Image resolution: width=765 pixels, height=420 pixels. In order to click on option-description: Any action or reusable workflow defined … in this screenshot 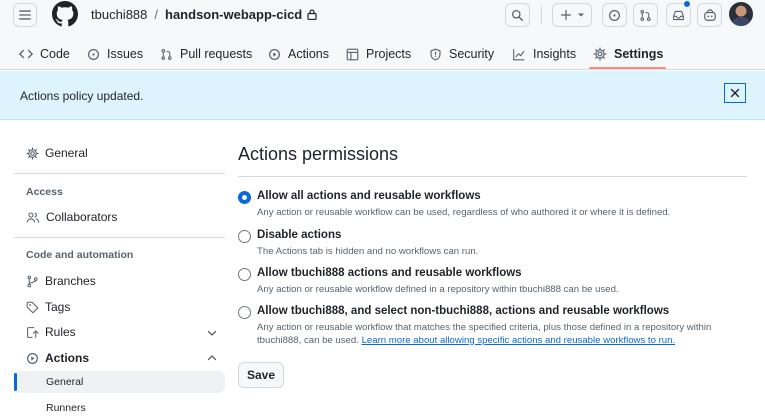, I will do `click(438, 289)`.